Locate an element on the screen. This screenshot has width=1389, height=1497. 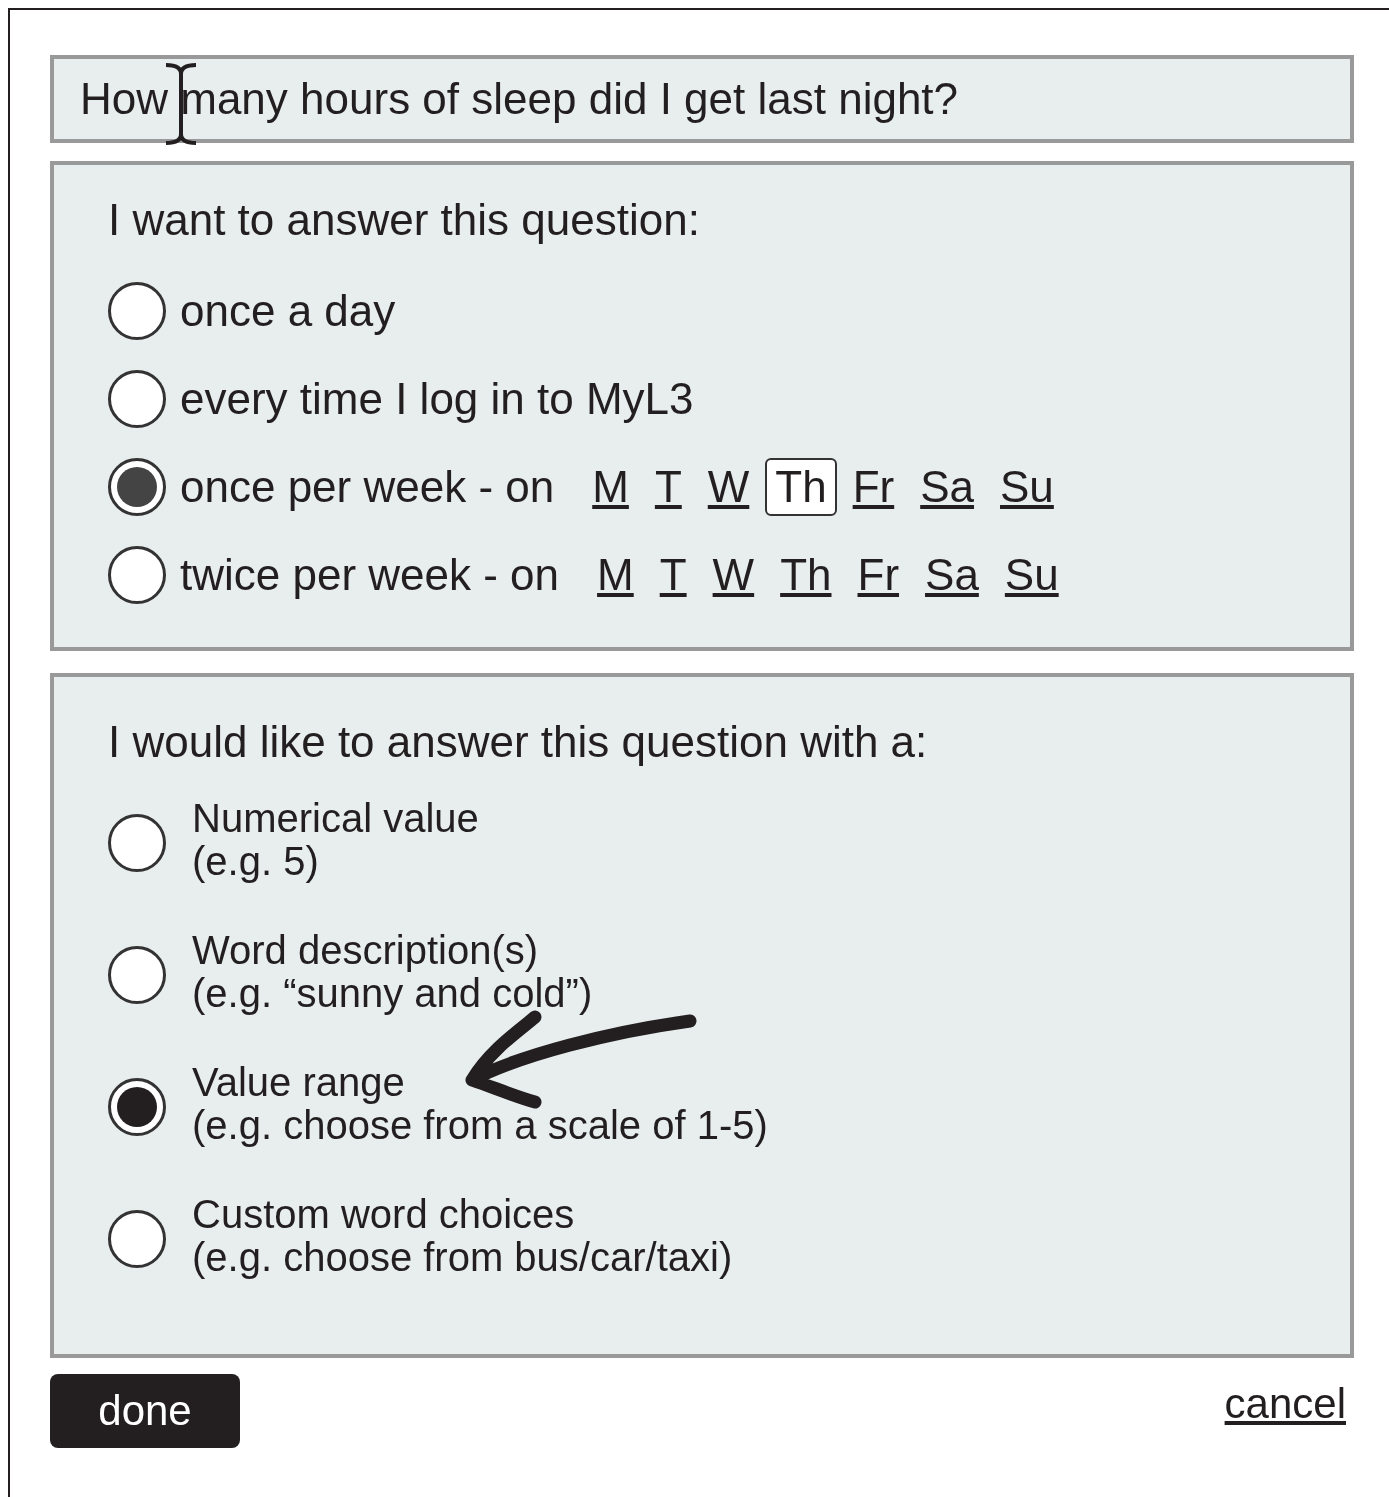
frequency-label: I want to answer this question: is located at coordinates (404, 220).